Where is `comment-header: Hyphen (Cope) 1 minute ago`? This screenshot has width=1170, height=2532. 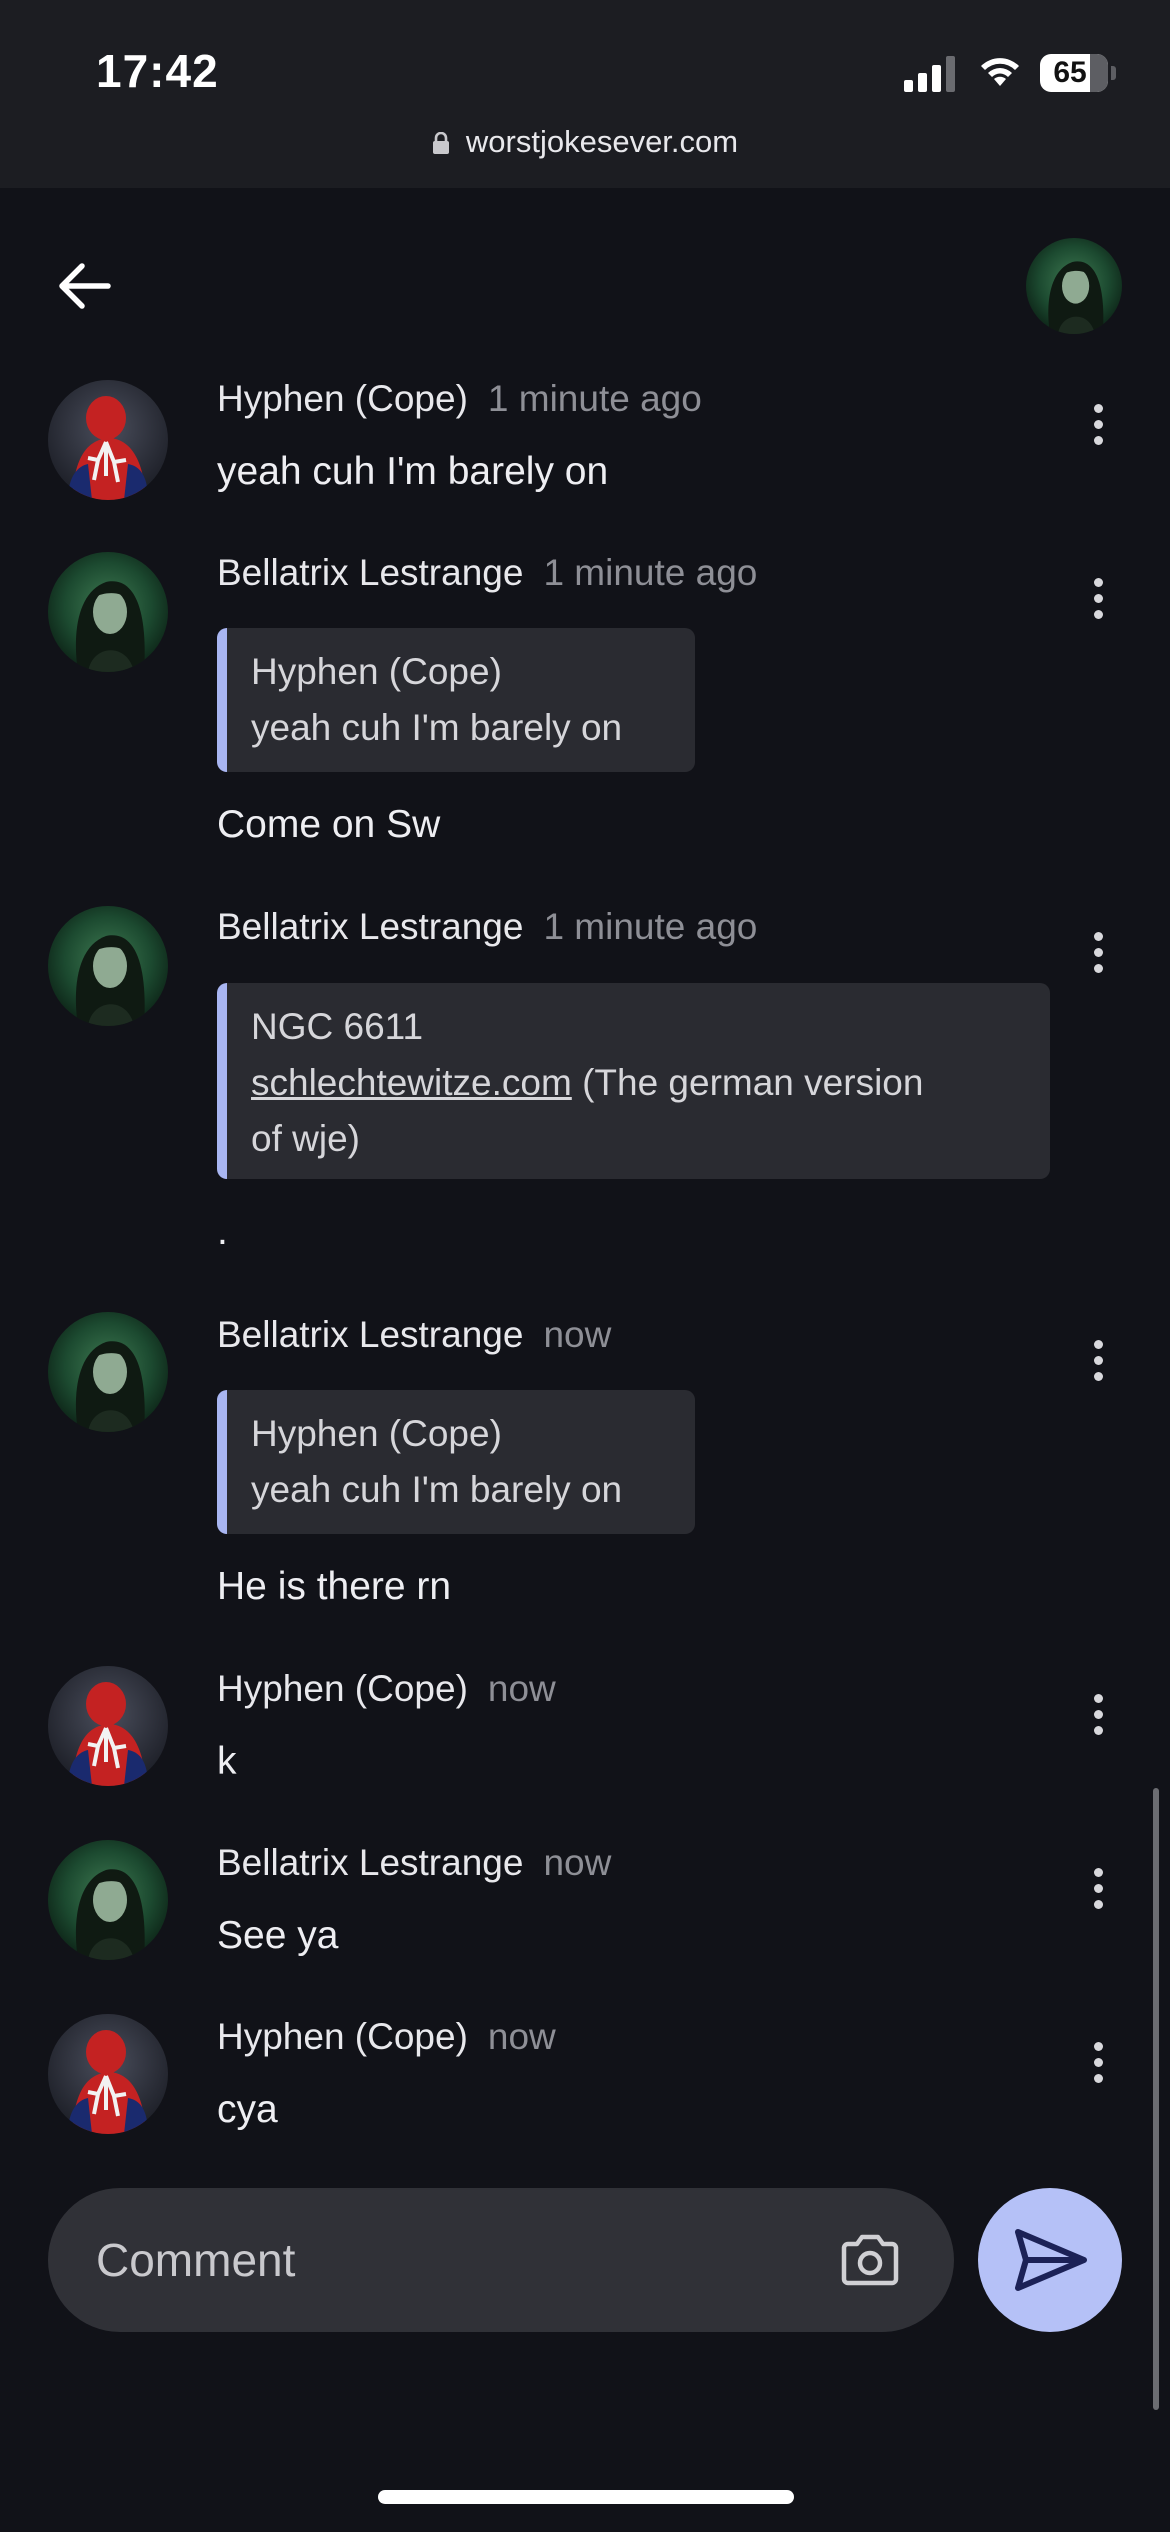 comment-header: Hyphen (Cope) 1 minute ago is located at coordinates (459, 399).